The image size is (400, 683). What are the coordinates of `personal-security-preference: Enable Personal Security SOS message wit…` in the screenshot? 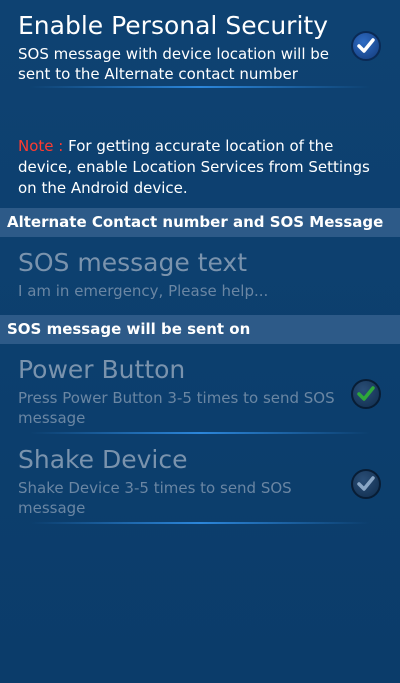 It's located at (200, 43).